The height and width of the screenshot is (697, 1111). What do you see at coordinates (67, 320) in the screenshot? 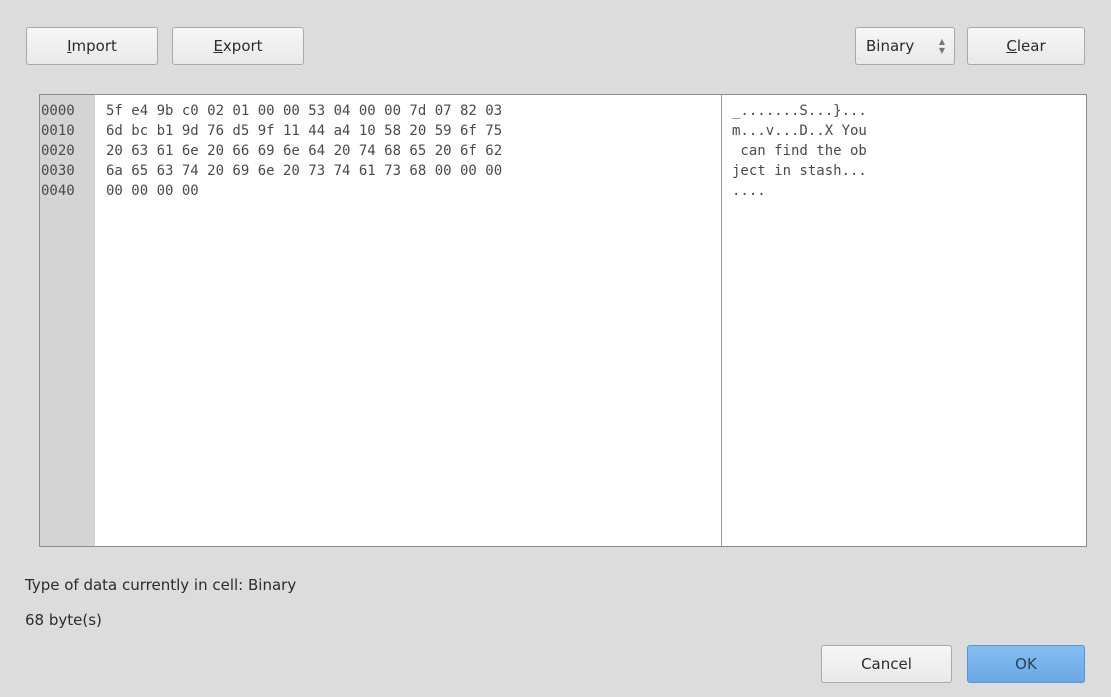
I see `address-gutter: 0000 0010 0020 0030 0040` at bounding box center [67, 320].